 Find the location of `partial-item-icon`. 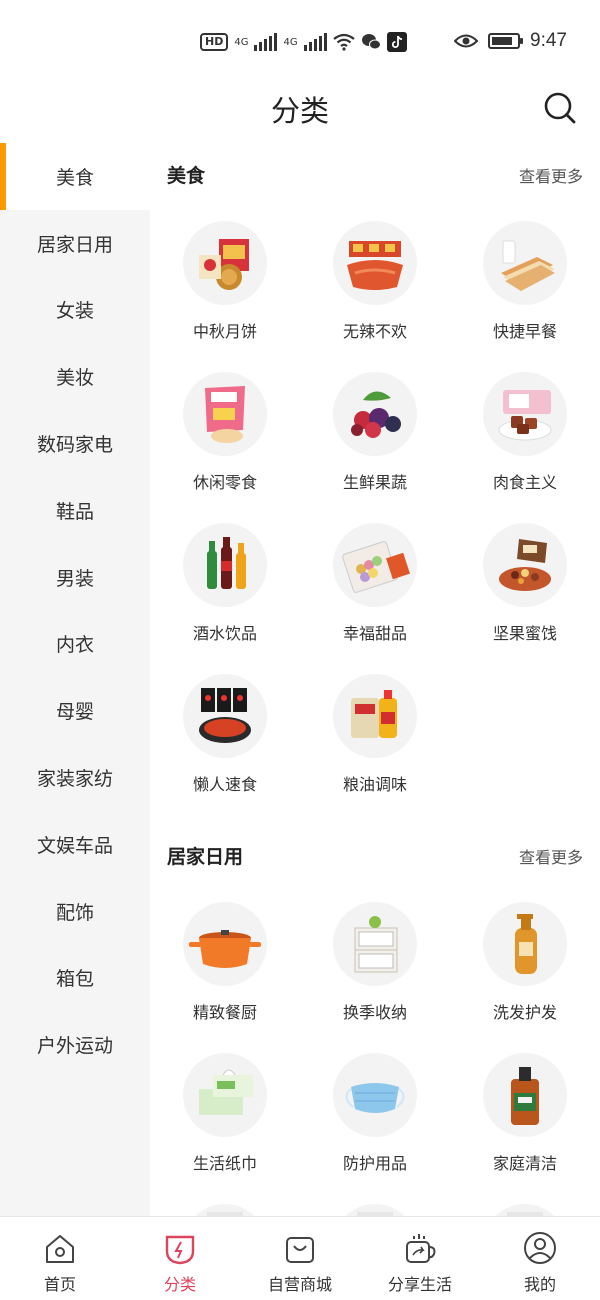

partial-item-icon is located at coordinates (225, 1210).